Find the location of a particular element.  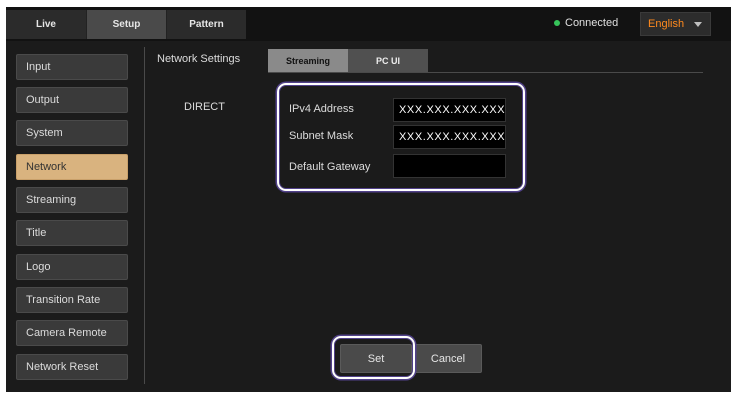

sidebar-item-transition-rate: Transition Rate is located at coordinates (72, 300).